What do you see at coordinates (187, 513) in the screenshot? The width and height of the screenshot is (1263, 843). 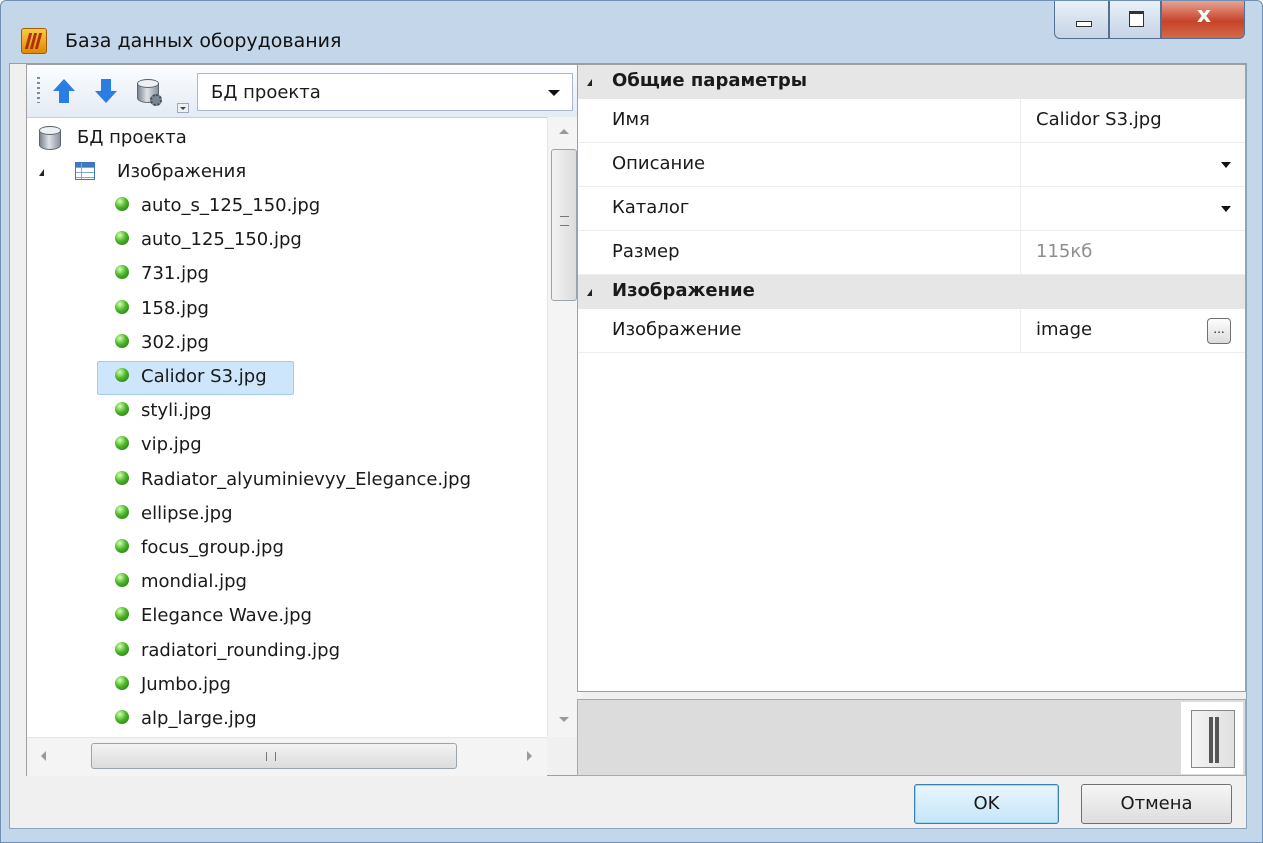 I see `tree-item-label: ellipse.jpg` at bounding box center [187, 513].